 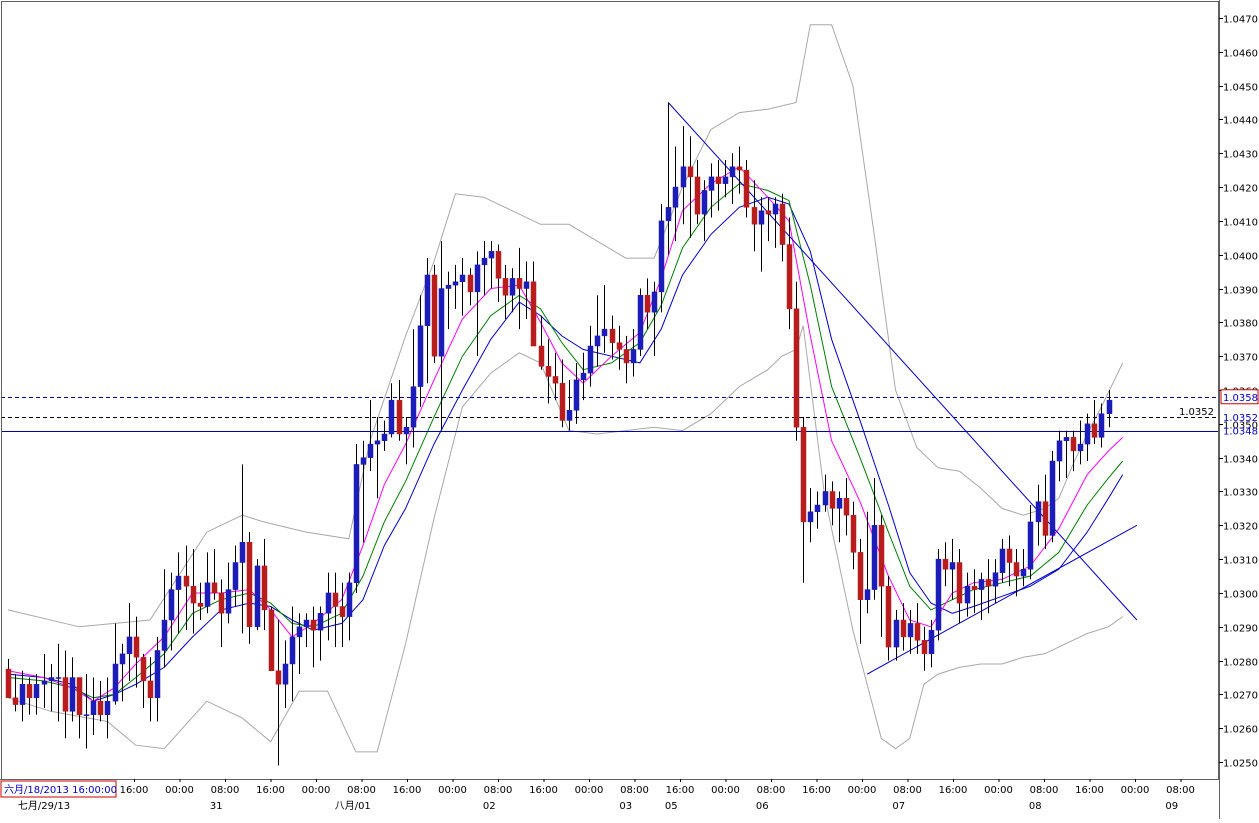 What do you see at coordinates (1240, 121) in the screenshot?
I see `y-tick-label: 1.0440` at bounding box center [1240, 121].